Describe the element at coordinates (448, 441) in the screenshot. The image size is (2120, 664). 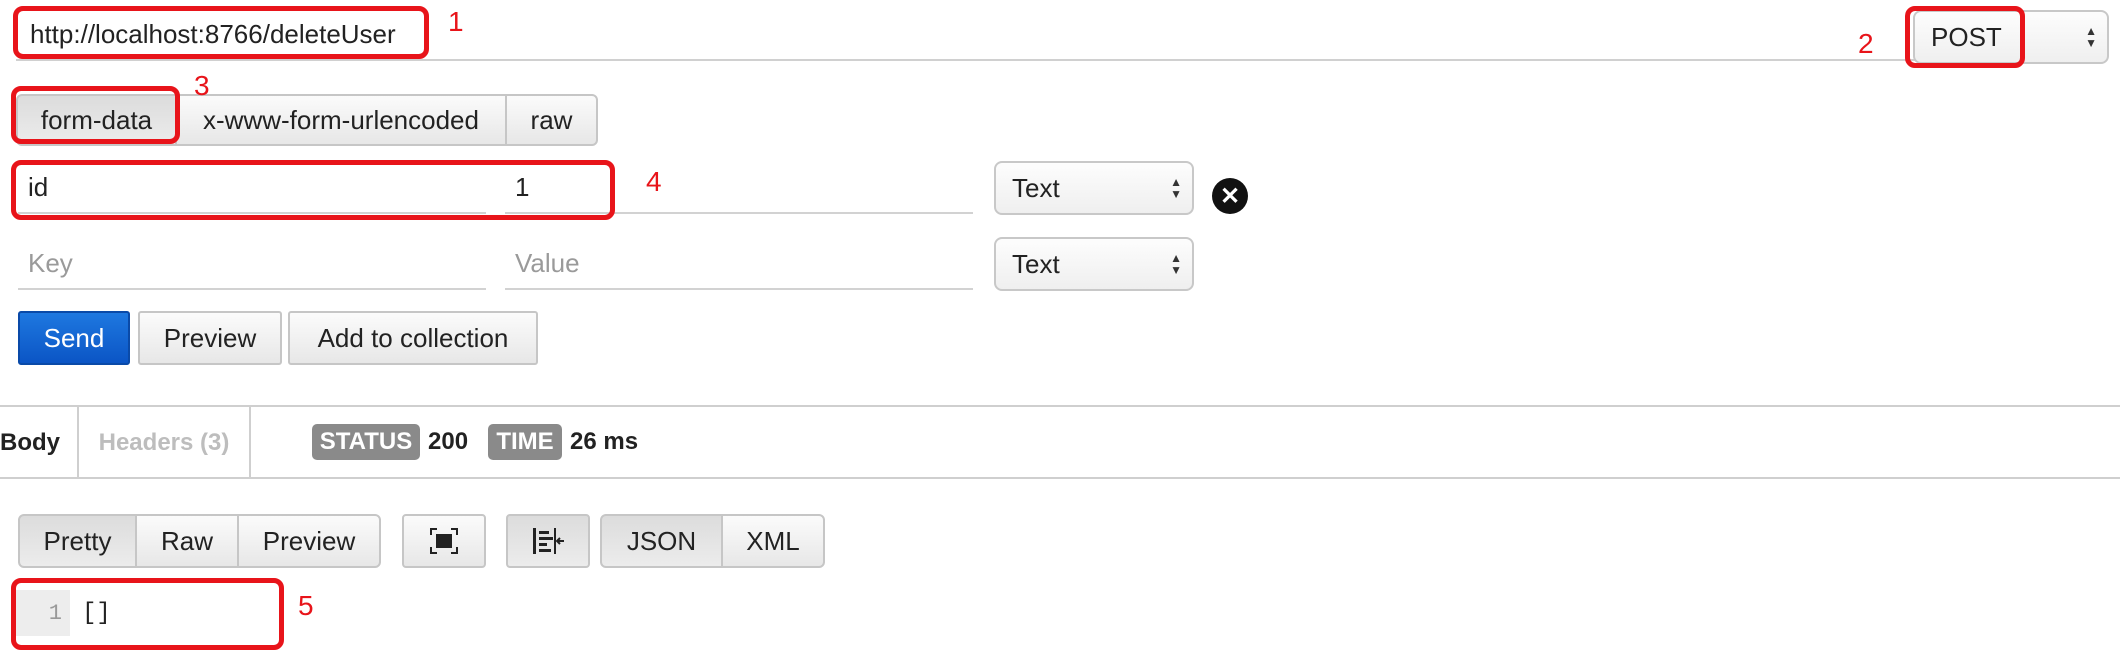
I see `status-value: 200` at that location.